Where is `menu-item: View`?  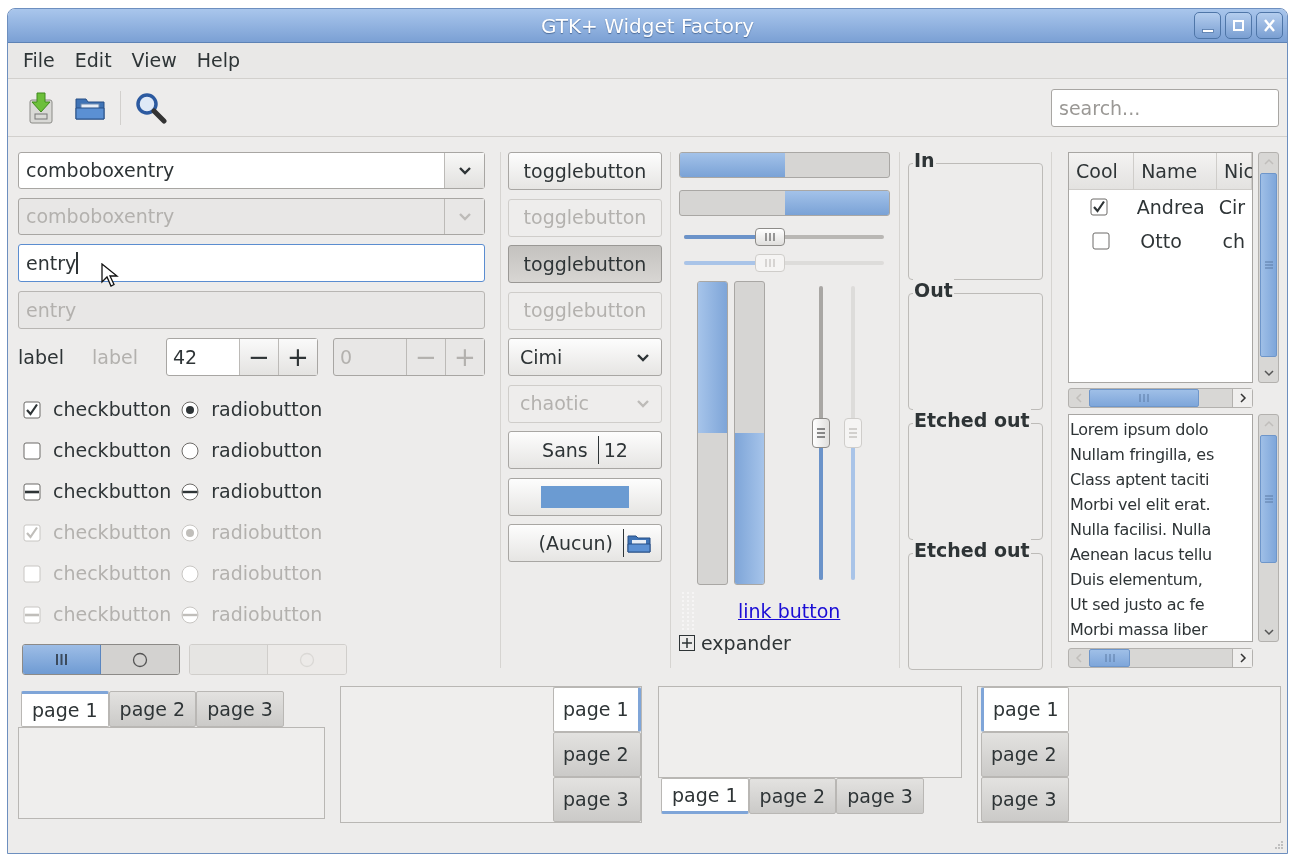
menu-item: View is located at coordinates (154, 60).